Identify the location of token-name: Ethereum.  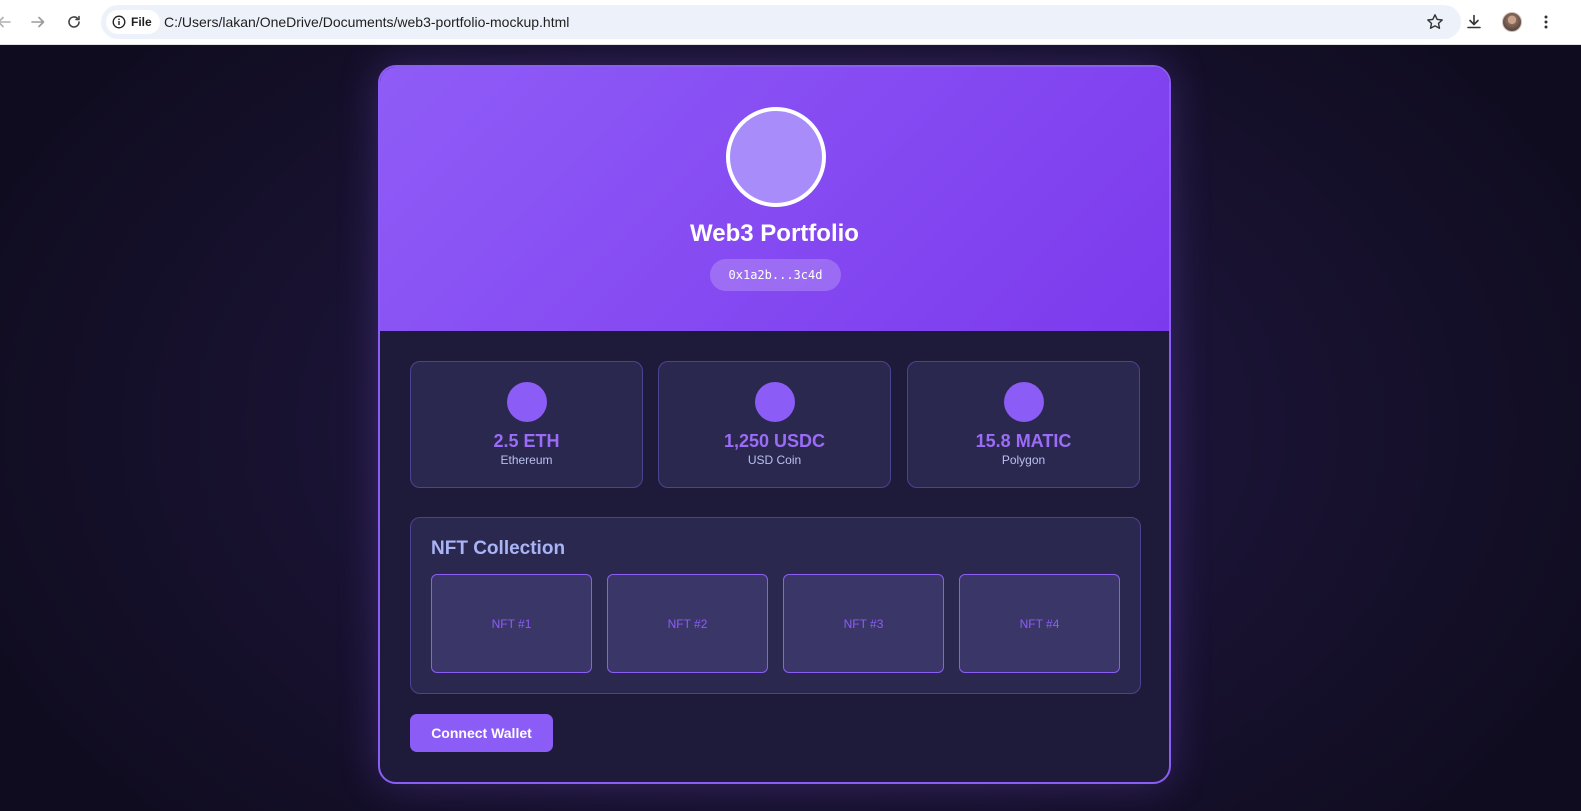
(526, 460).